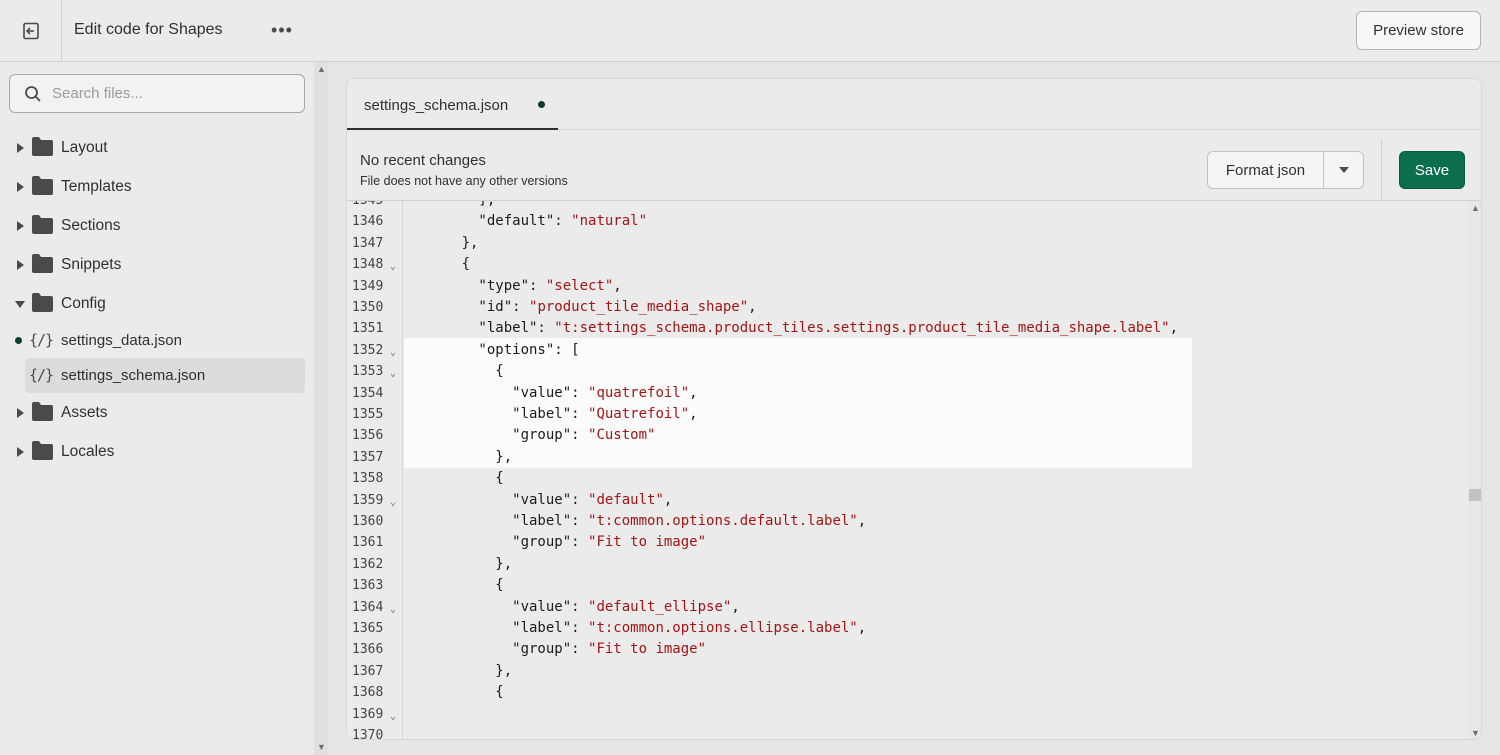 Image resolution: width=1500 pixels, height=755 pixels. What do you see at coordinates (907, 607) in the screenshot?
I see `code-line: 1364 ⌄ "value": "default_ellipse",` at bounding box center [907, 607].